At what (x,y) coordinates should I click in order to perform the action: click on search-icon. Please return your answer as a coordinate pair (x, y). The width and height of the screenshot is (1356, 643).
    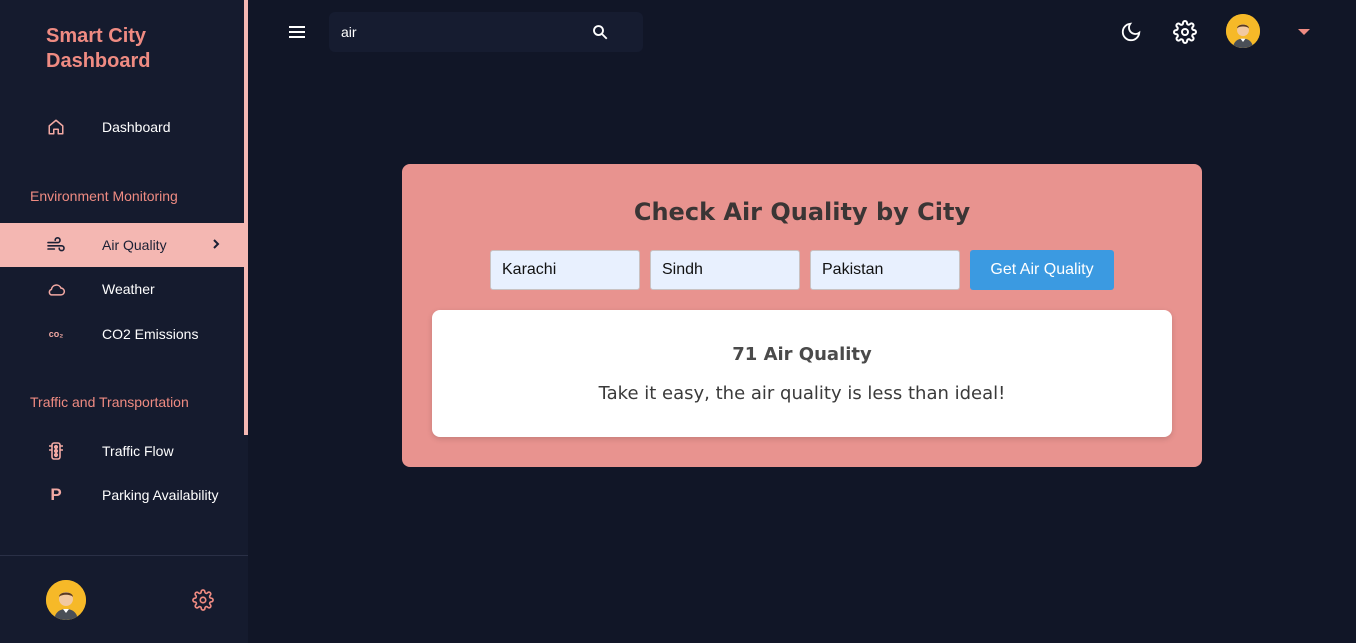
    Looking at the image, I should click on (600, 32).